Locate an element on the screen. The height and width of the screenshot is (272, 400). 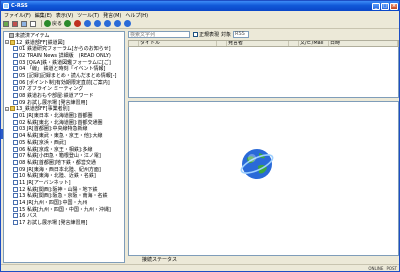
new-message-icon is located at coordinates (33, 23).